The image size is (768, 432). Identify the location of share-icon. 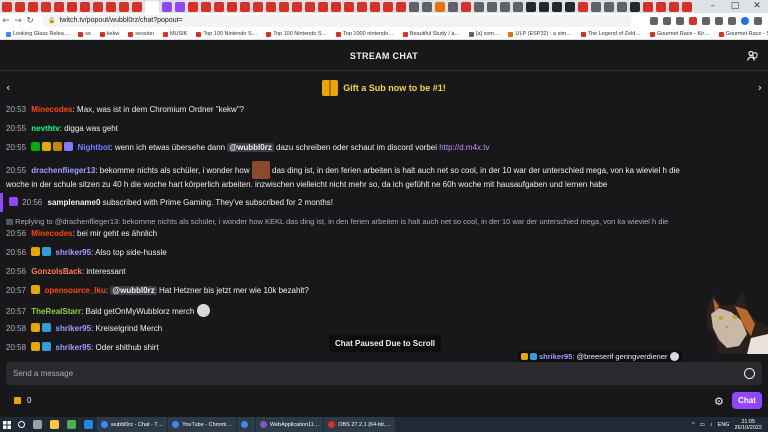
(667, 21).